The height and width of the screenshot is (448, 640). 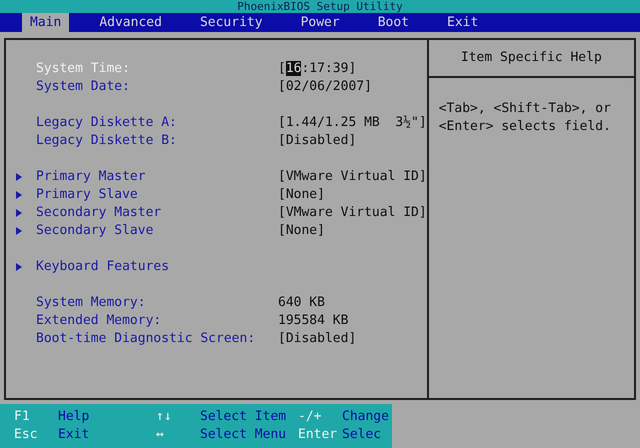 I want to click on key-action: Change, so click(x=366, y=417).